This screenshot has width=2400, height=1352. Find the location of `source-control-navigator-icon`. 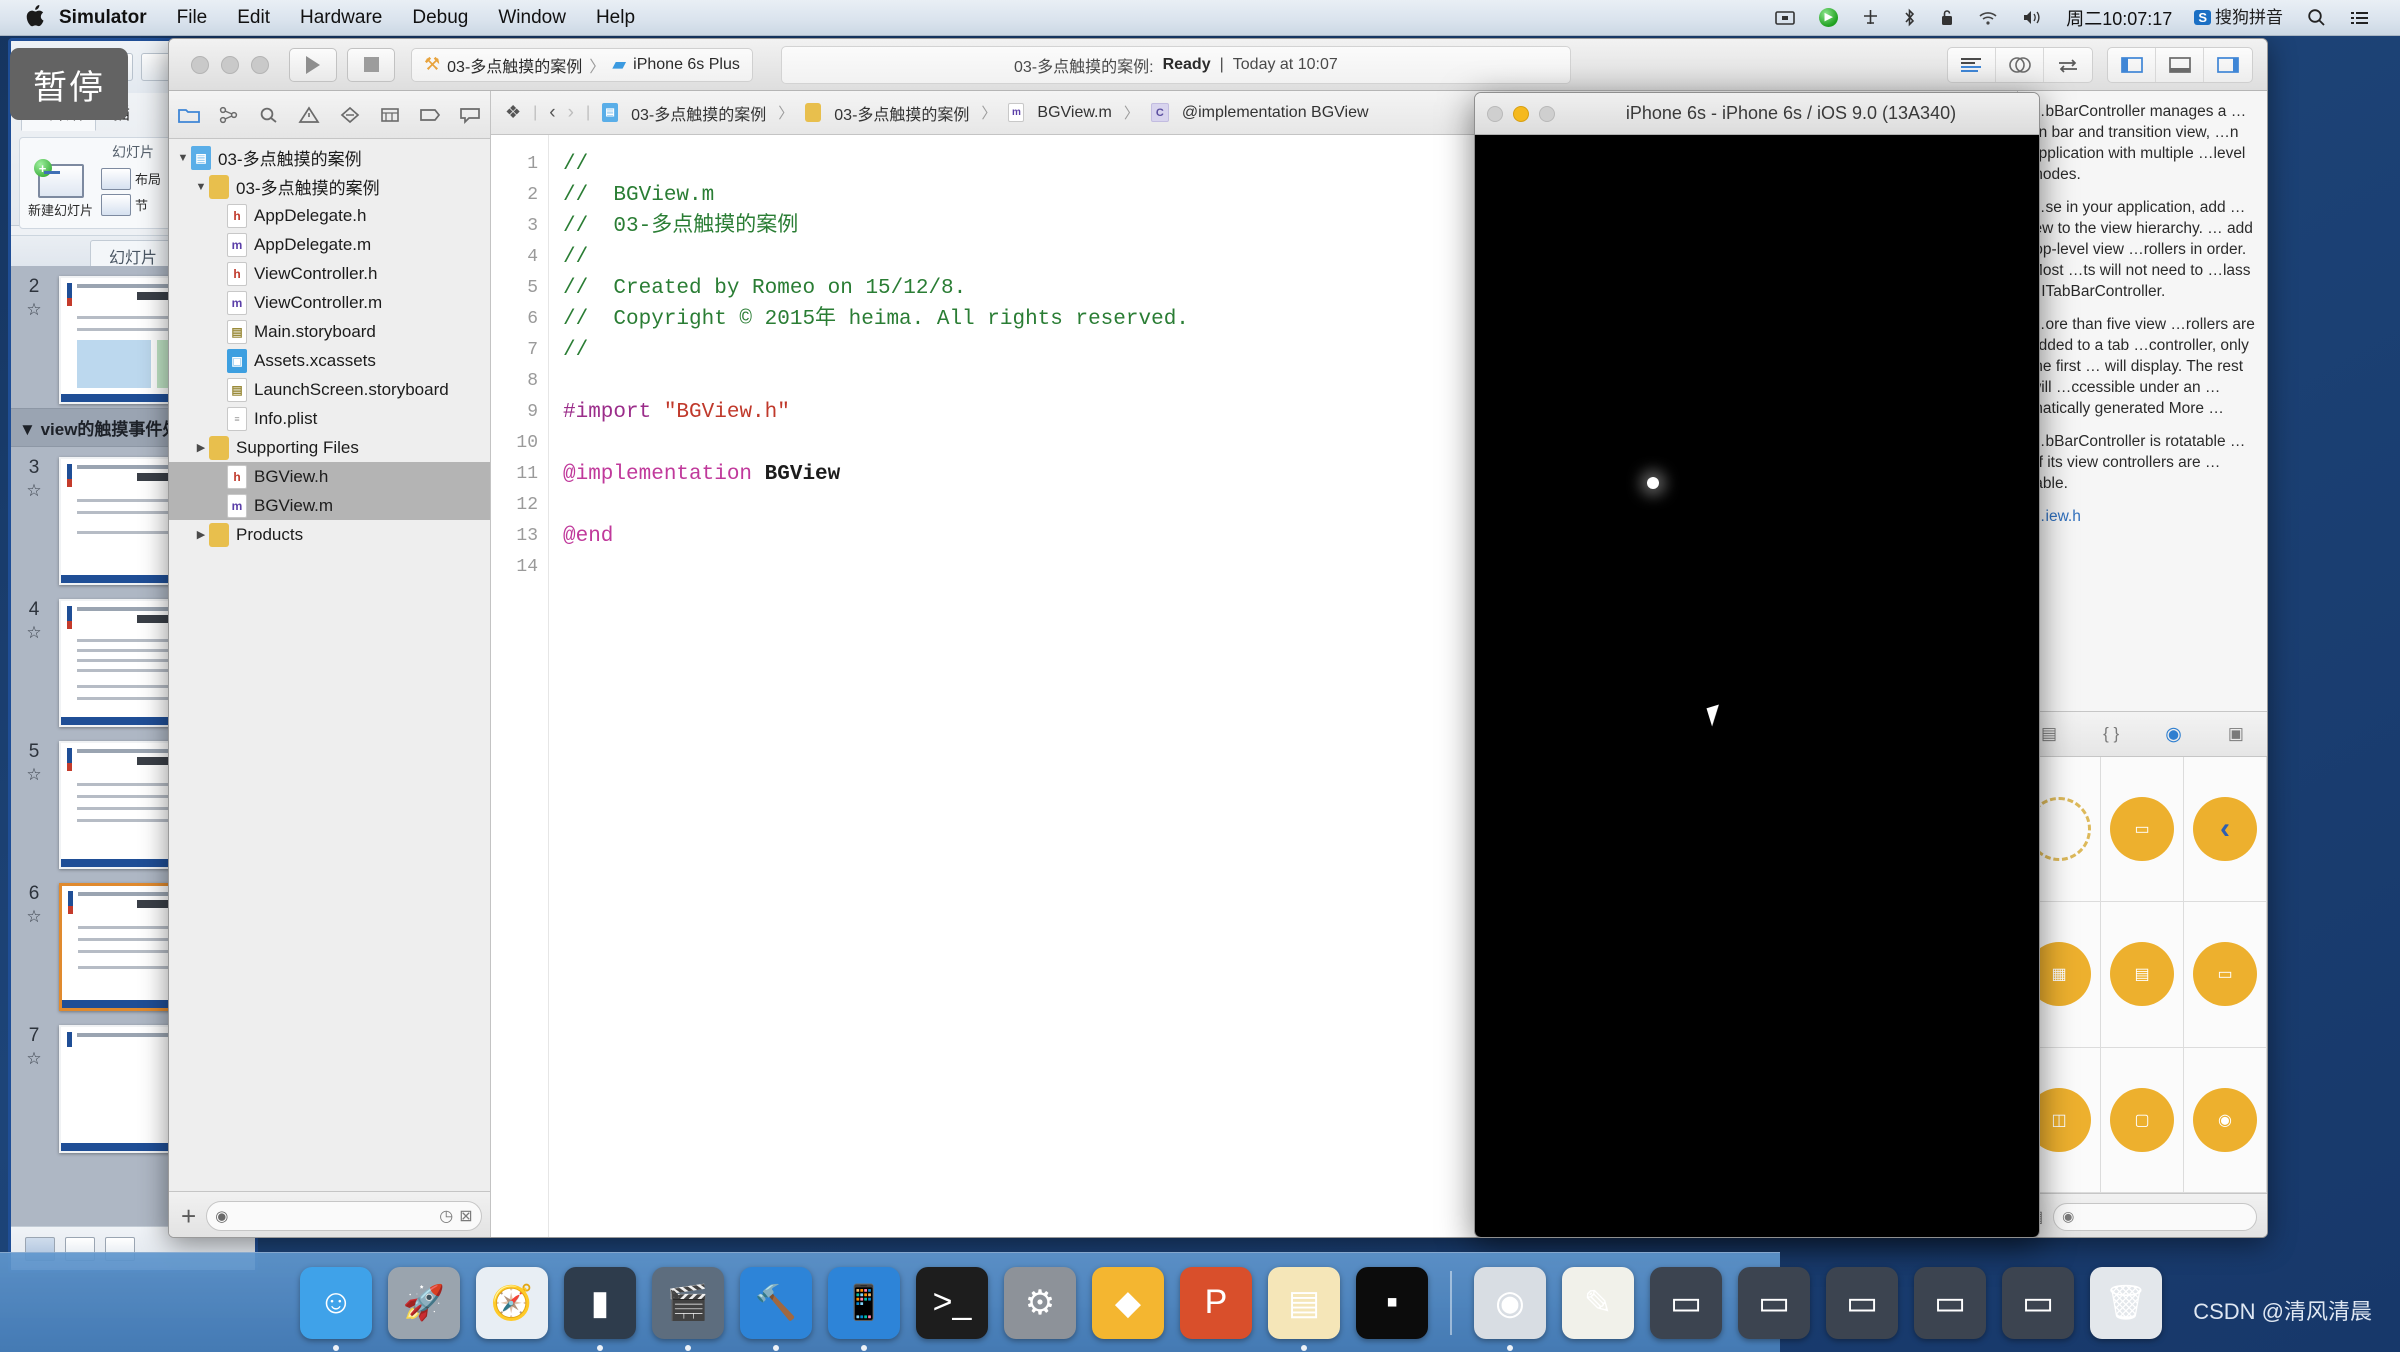

source-control-navigator-icon is located at coordinates (229, 115).